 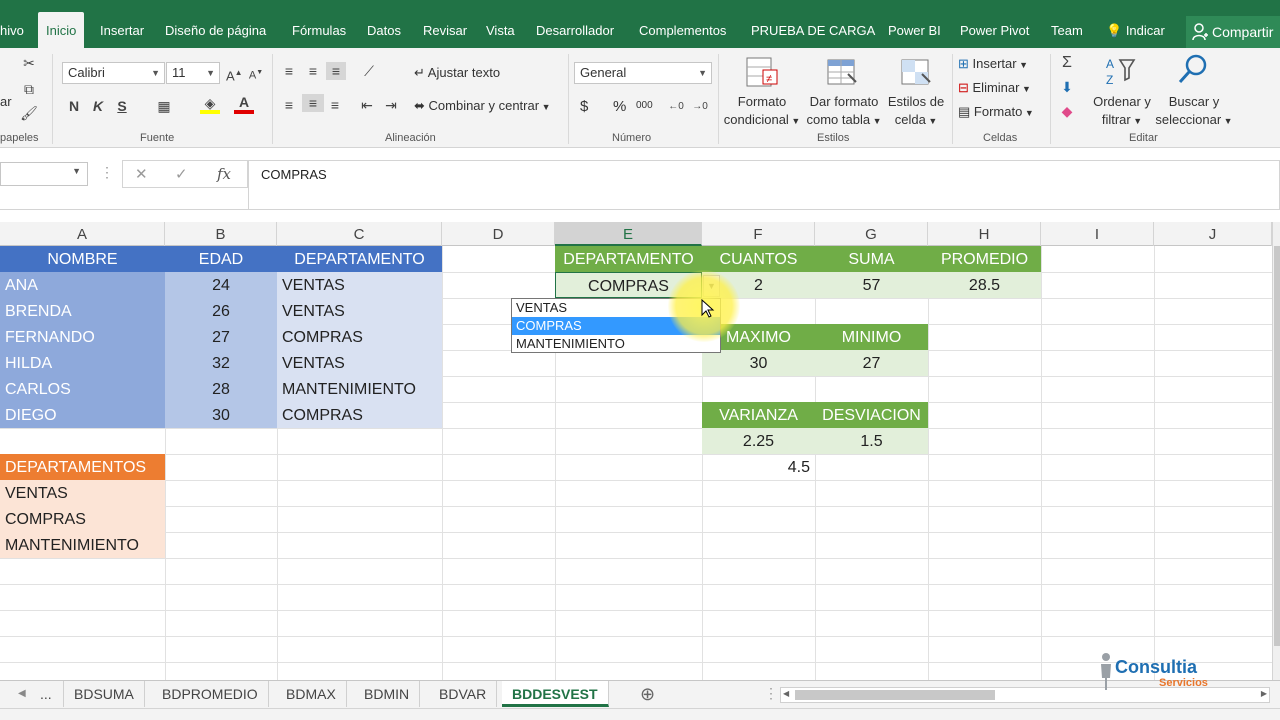 I want to click on department-item: COMPRAS, so click(x=82, y=519).